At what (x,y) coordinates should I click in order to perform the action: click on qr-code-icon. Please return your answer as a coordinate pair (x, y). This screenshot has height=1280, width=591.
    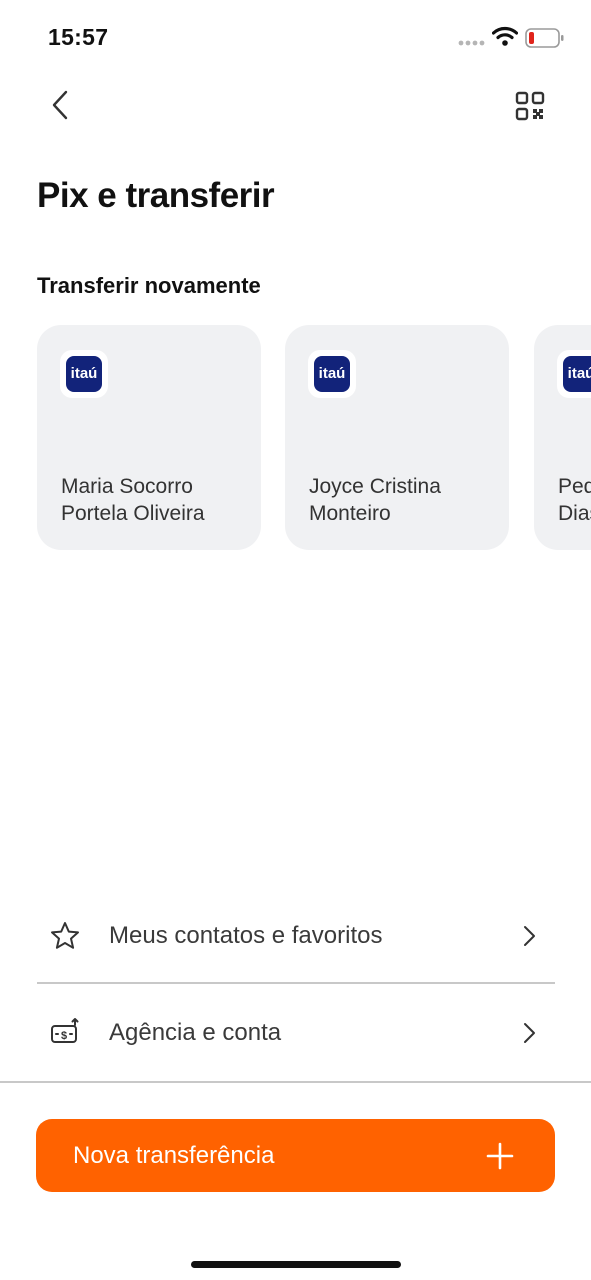
    Looking at the image, I should click on (530, 106).